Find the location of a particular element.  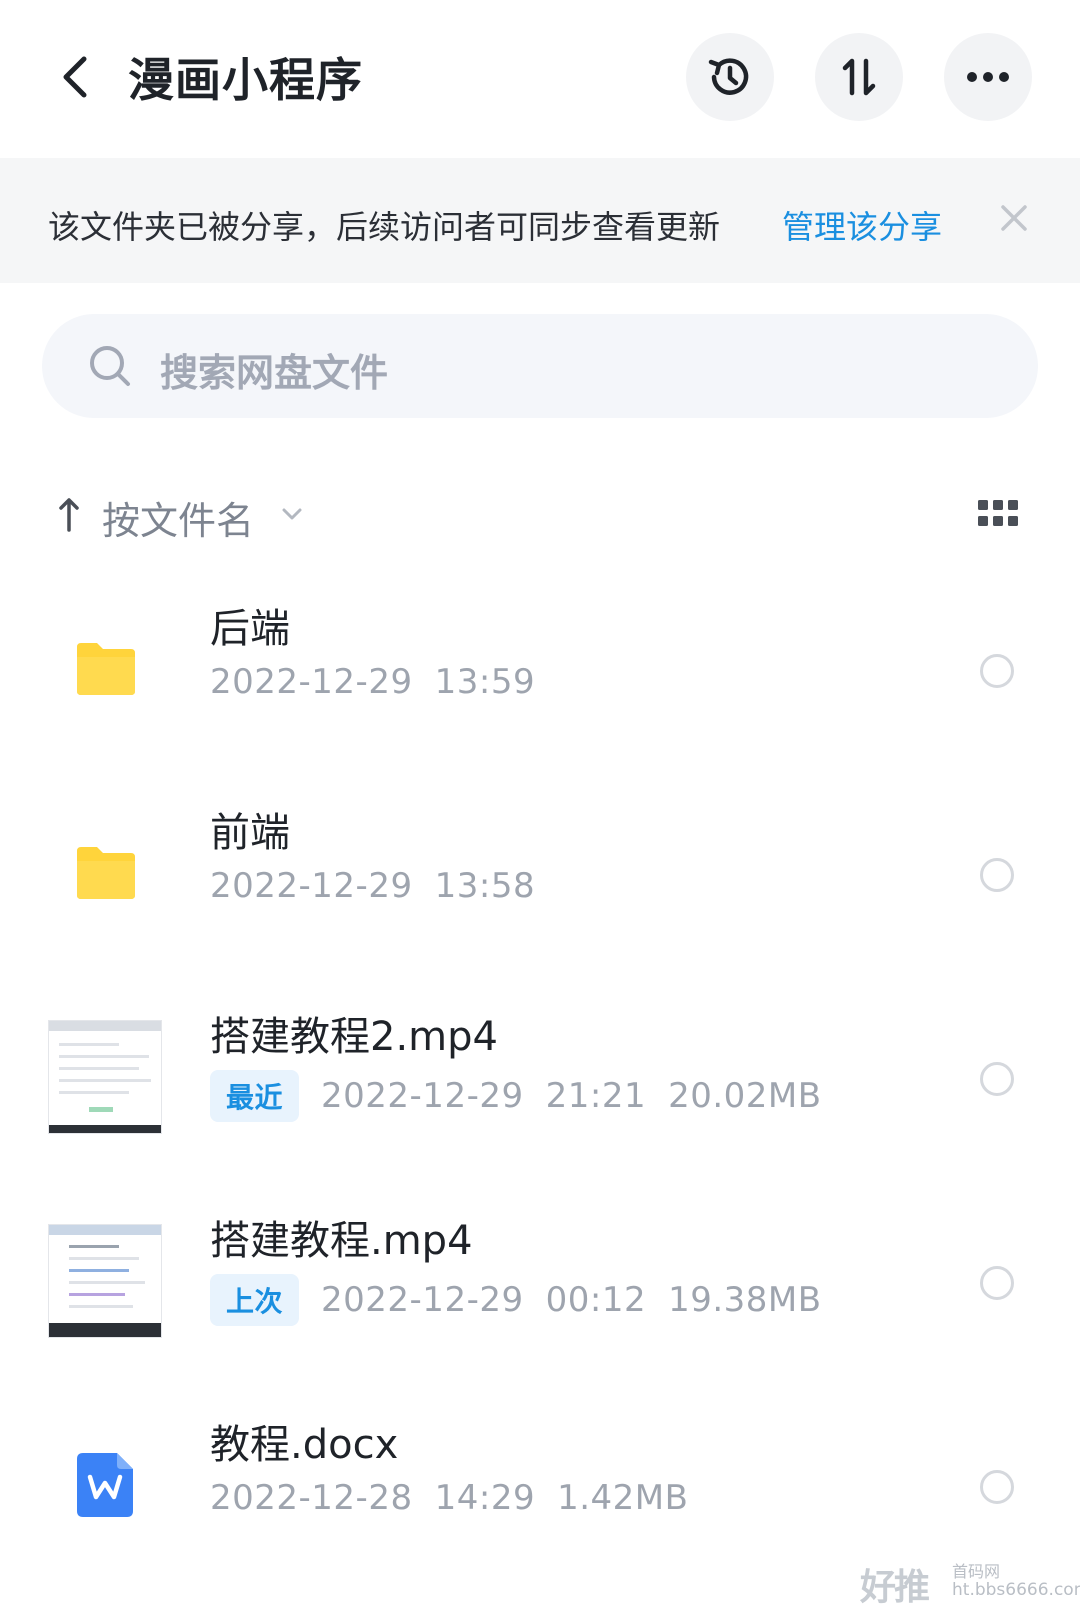

back-button is located at coordinates (75, 77).